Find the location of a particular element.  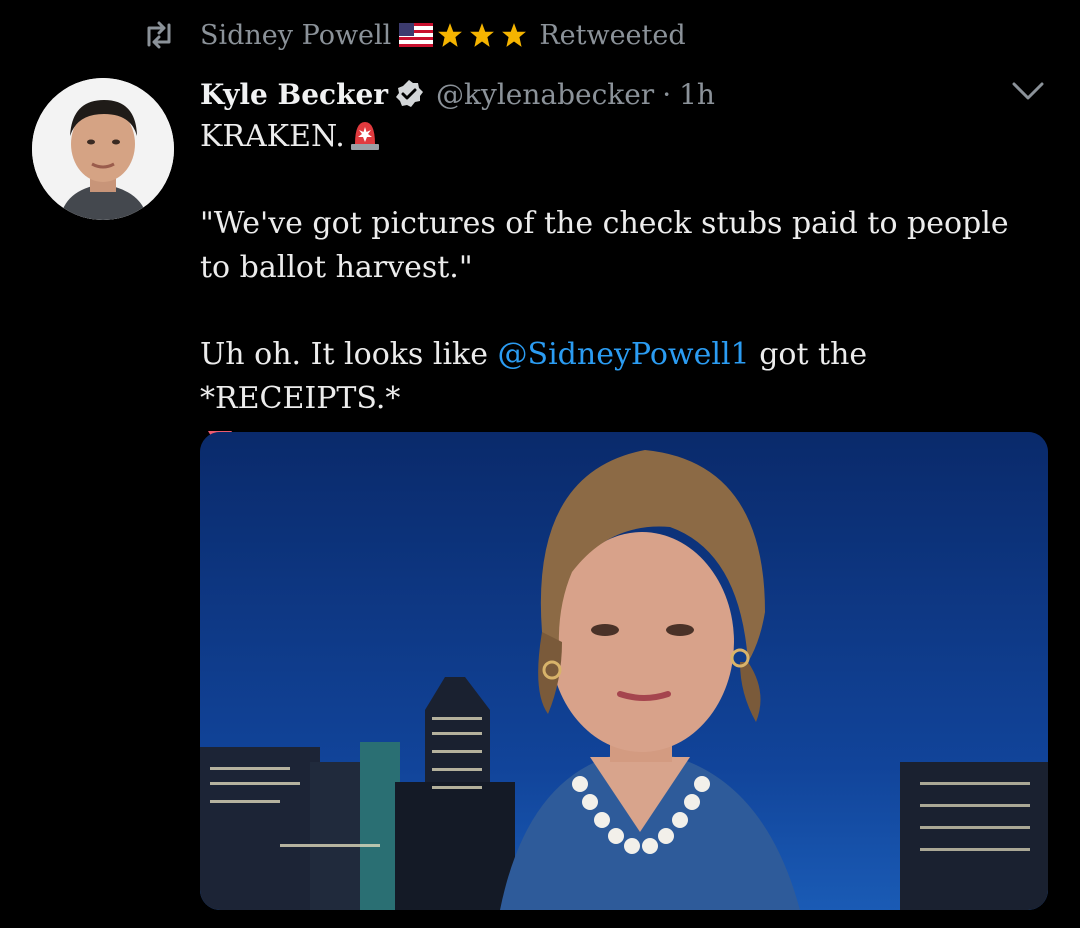

tweet-line-kraken: KRAKEN. is located at coordinates (620, 137).